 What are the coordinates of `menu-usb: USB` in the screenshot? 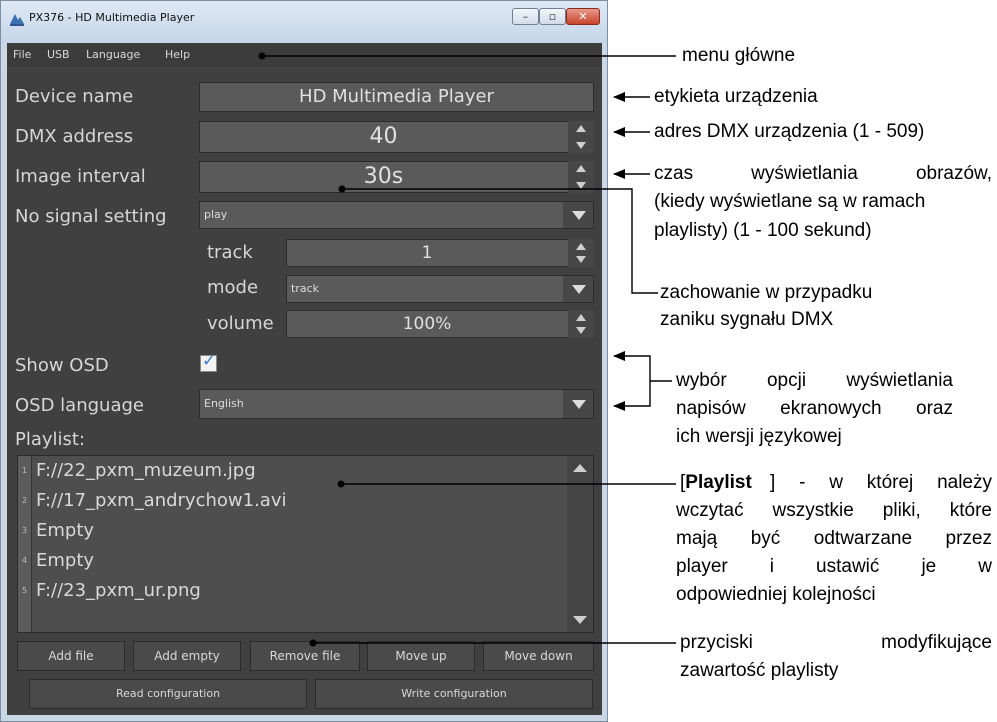 It's located at (58, 54).